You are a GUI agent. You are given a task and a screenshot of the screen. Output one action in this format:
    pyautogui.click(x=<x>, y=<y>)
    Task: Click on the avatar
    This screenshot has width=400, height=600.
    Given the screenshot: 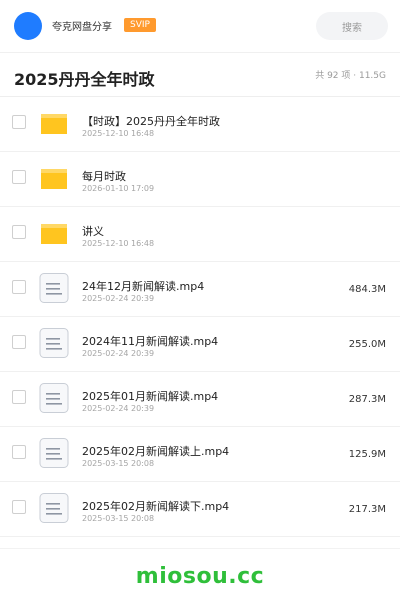 What is the action you would take?
    pyautogui.click(x=28, y=26)
    